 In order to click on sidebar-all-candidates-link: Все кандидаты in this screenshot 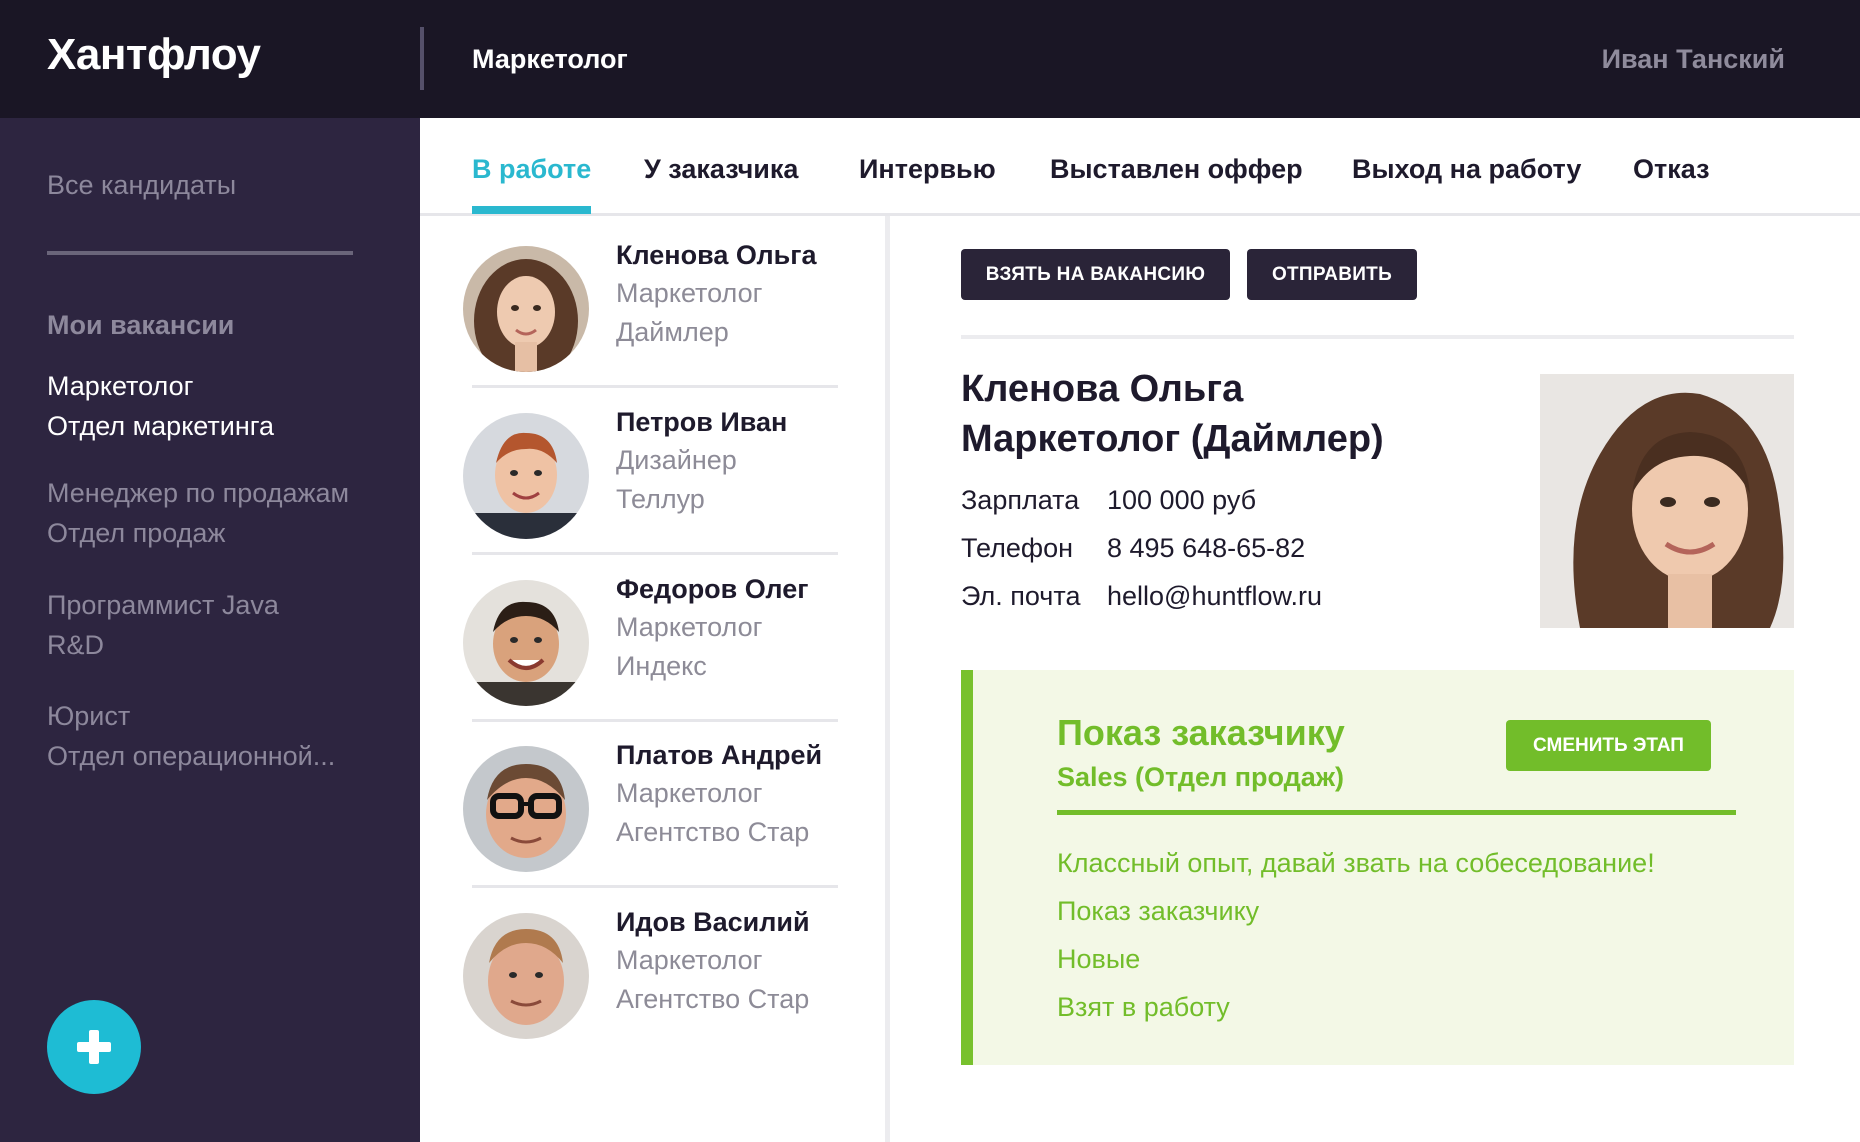, I will do `click(141, 185)`.